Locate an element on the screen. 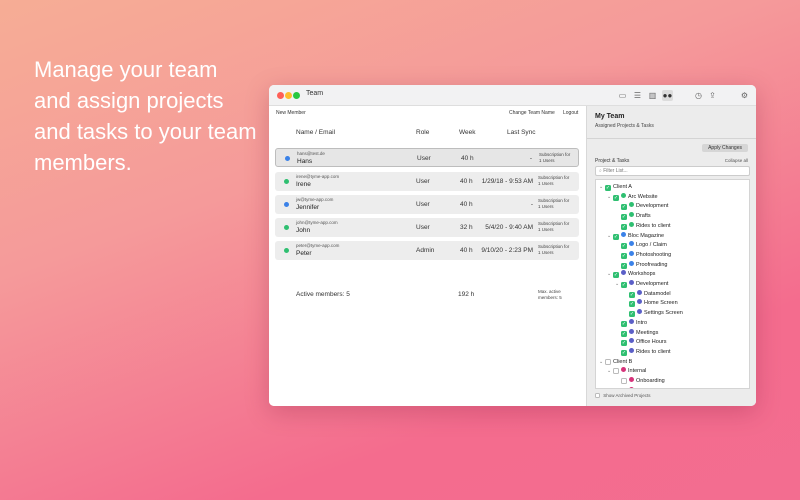 This screenshot has height=500, width=800. member-role: Admin is located at coordinates (425, 250).